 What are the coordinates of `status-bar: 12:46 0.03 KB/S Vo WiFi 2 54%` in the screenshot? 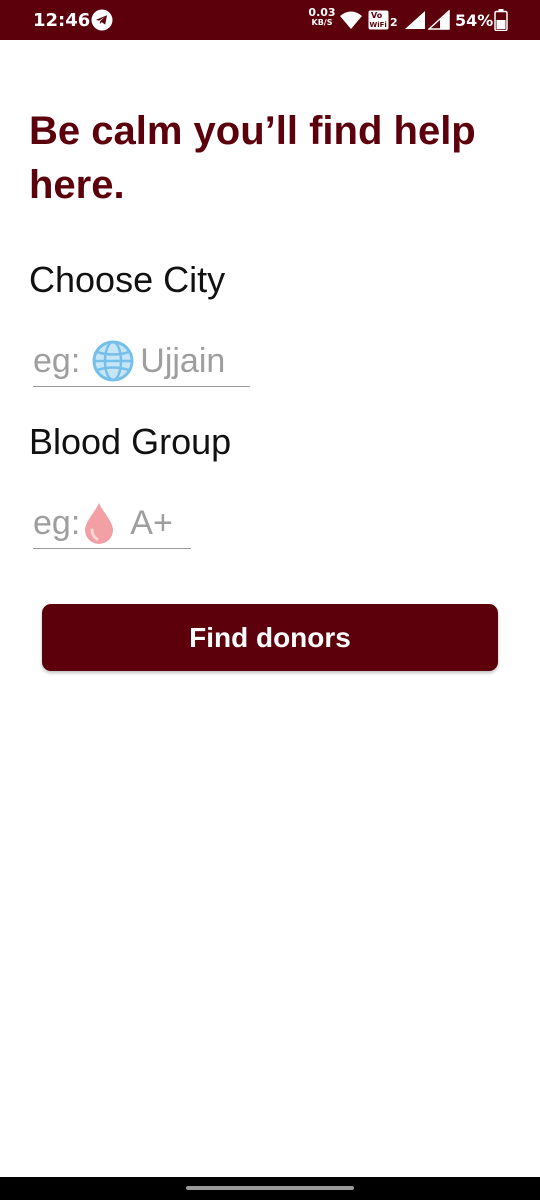 It's located at (270, 20).